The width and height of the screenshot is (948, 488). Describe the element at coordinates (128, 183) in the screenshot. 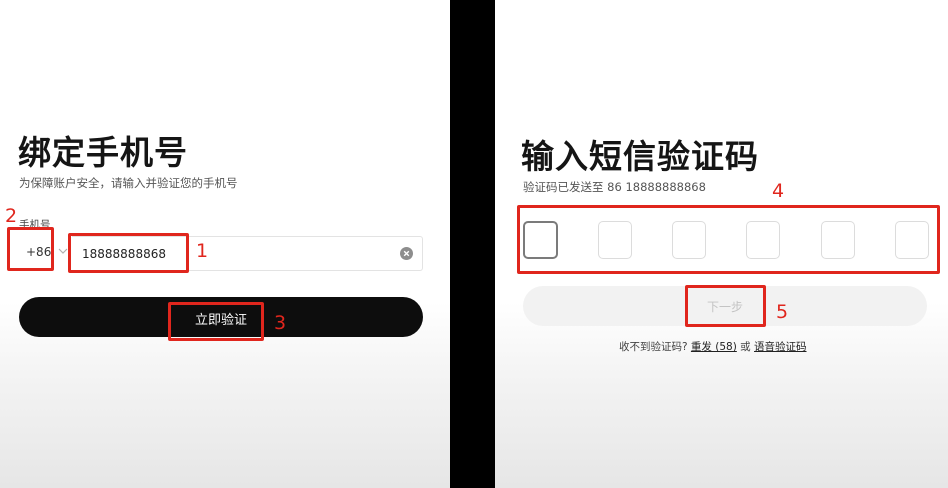

I see `page-subtitle: 为保障账户安全，请输入并验证您的手机号` at that location.